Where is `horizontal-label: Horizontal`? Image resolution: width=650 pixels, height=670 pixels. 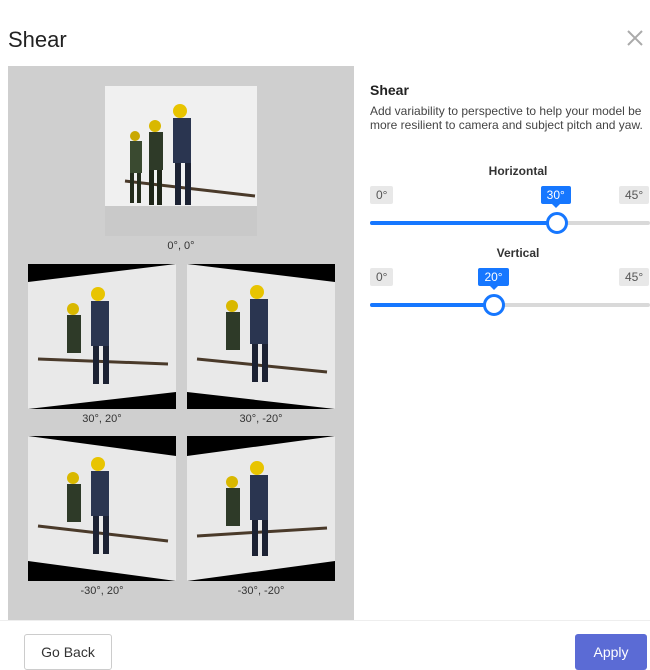
horizontal-label: Horizontal is located at coordinates (518, 171).